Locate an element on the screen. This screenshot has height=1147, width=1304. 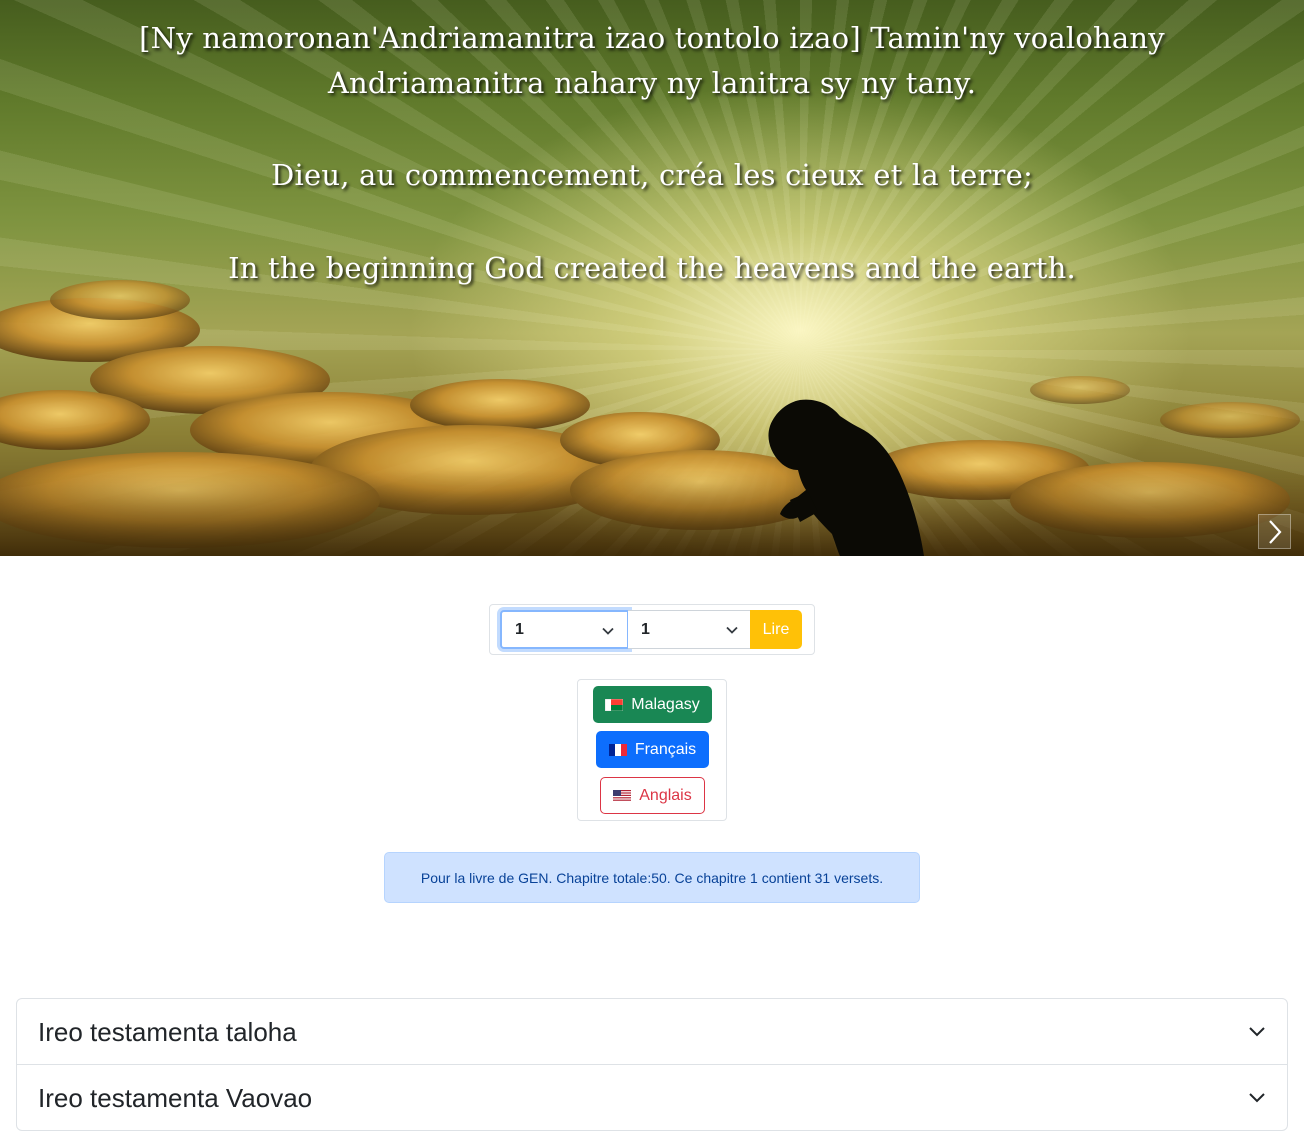
chapter-selector-form: 1 1 Lire is located at coordinates (652, 629).